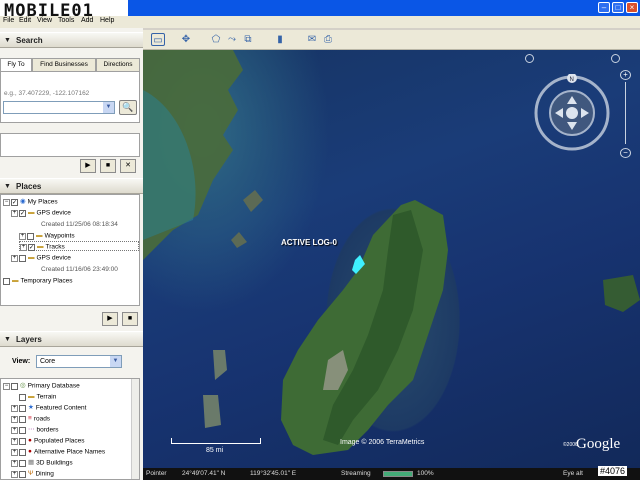 The width and height of the screenshot is (640, 480). What do you see at coordinates (71, 40) in the screenshot?
I see `search-panel-header: ▼ Search` at bounding box center [71, 40].